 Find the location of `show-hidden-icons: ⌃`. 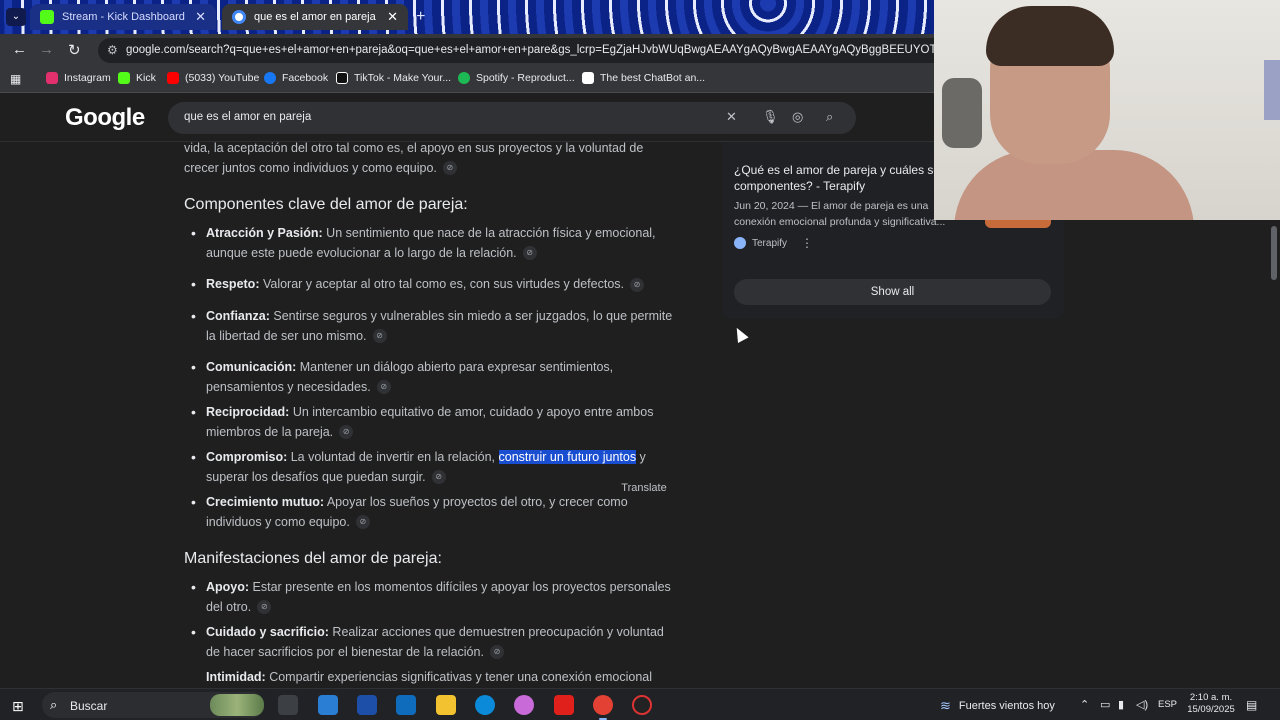

show-hidden-icons: ⌃ is located at coordinates (1084, 704).